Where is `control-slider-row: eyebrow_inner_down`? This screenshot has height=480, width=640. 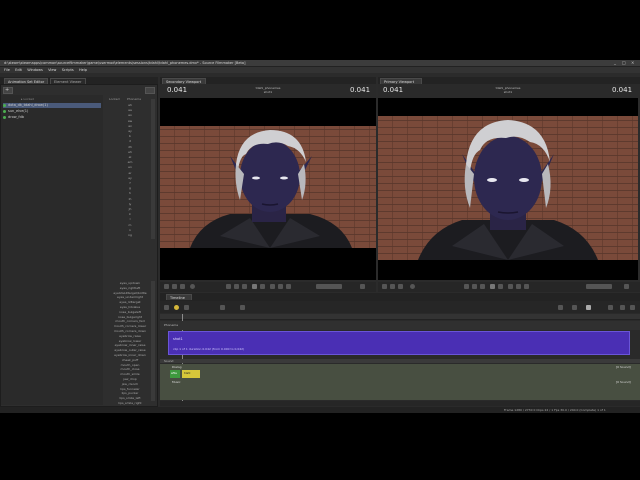 control-slider-row: eyebrow_inner_down is located at coordinates (130, 355).